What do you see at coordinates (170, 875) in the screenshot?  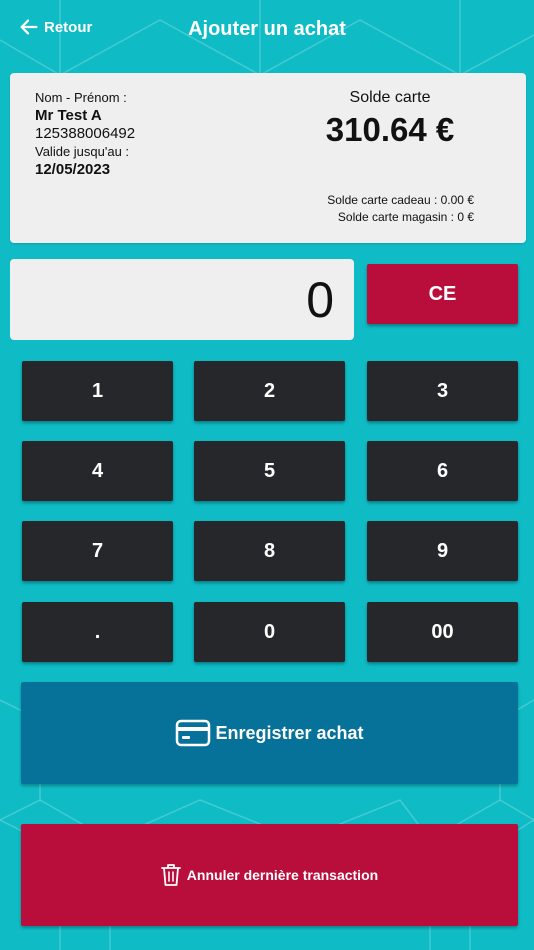 I see `trash-icon` at bounding box center [170, 875].